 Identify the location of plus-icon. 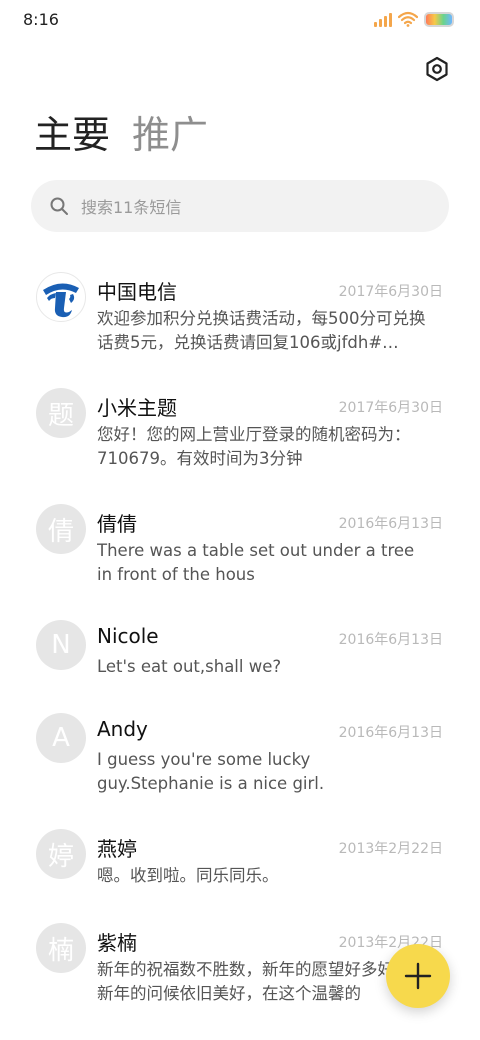
(418, 976).